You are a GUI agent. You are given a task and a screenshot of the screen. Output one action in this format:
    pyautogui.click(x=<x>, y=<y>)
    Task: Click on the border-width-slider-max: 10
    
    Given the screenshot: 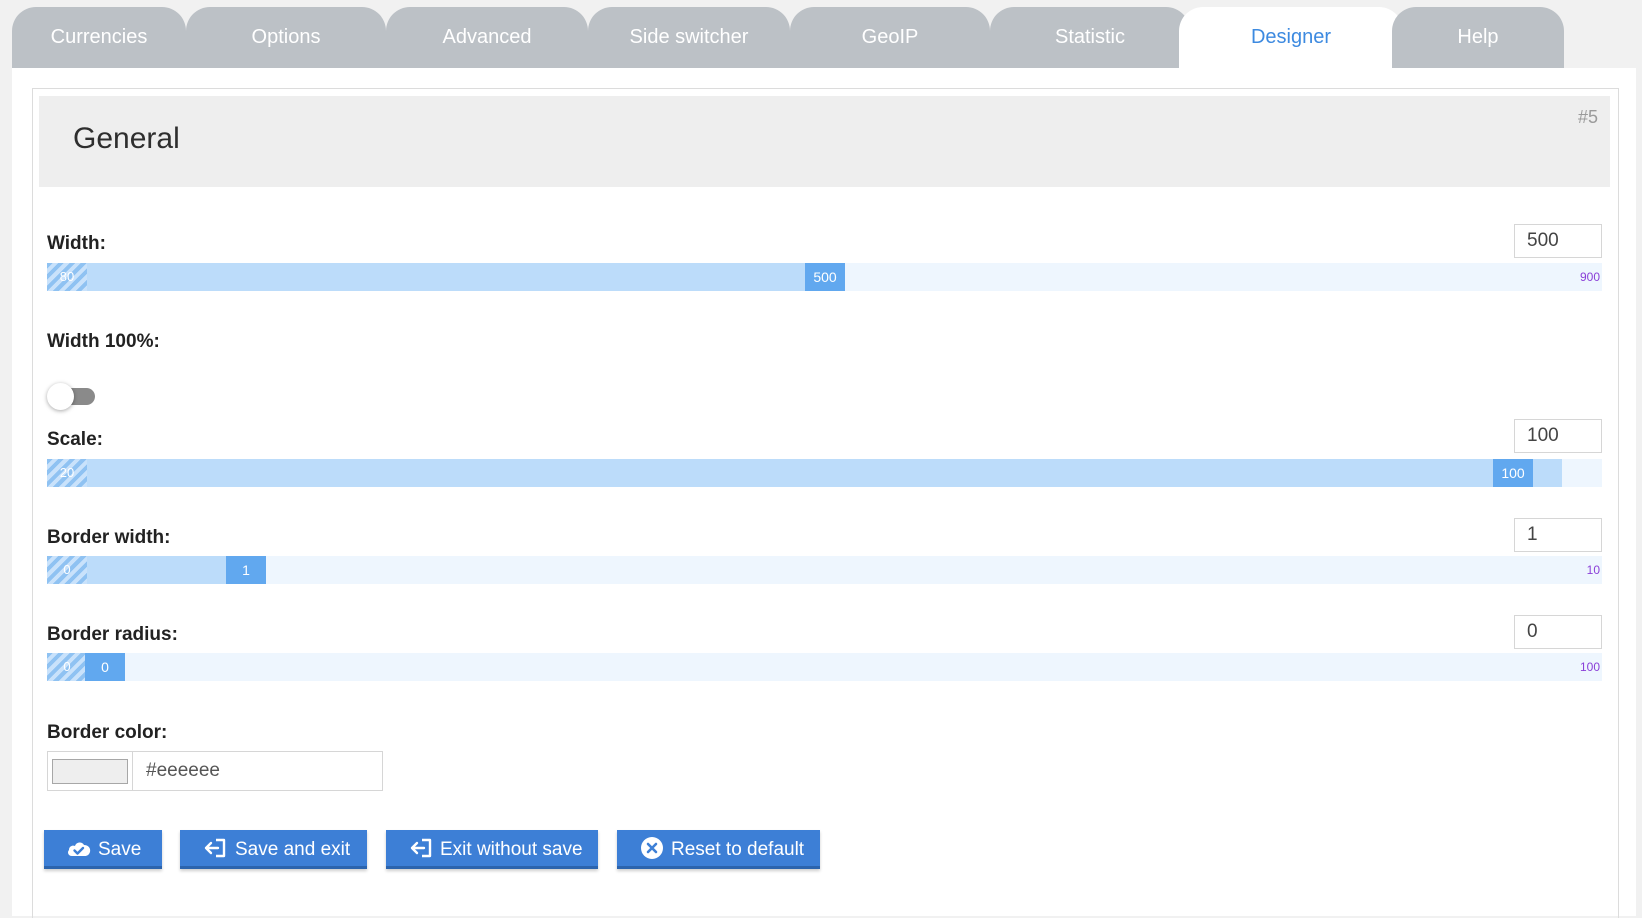 What is the action you would take?
    pyautogui.click(x=1593, y=570)
    